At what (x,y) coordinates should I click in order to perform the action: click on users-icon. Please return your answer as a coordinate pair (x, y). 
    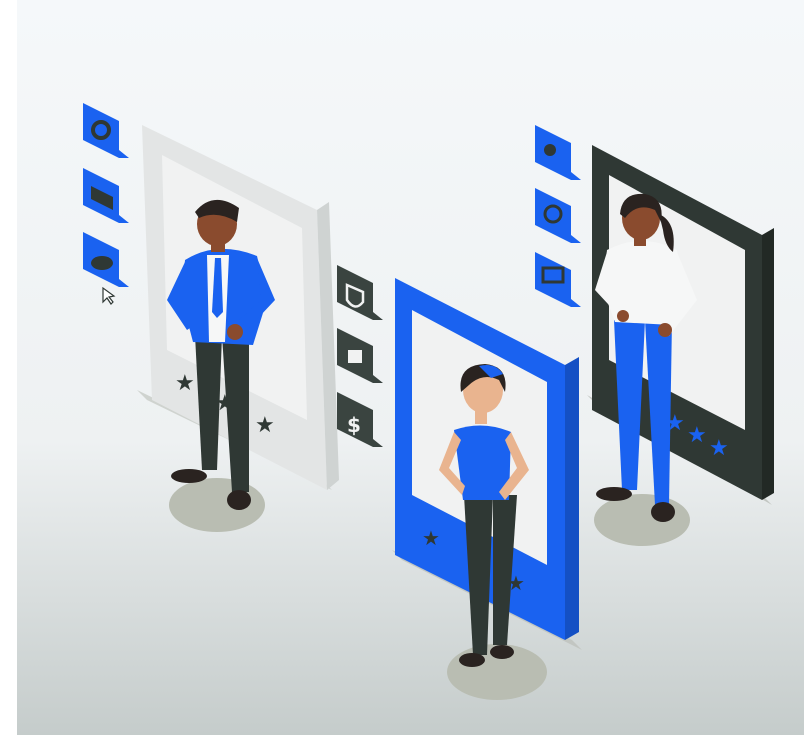
    Looking at the image, I should click on (550, 150).